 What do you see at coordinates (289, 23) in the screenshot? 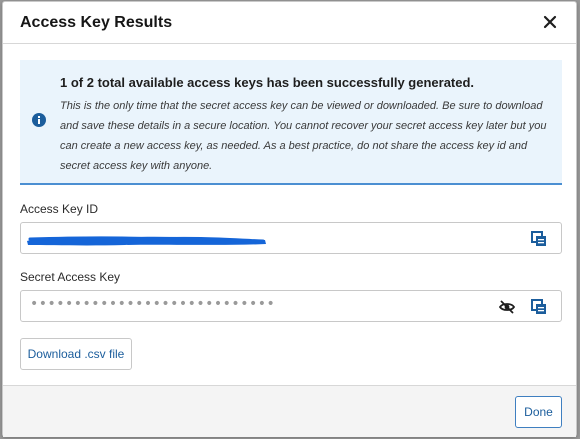
I see `dialog-header: Access Key Results` at bounding box center [289, 23].